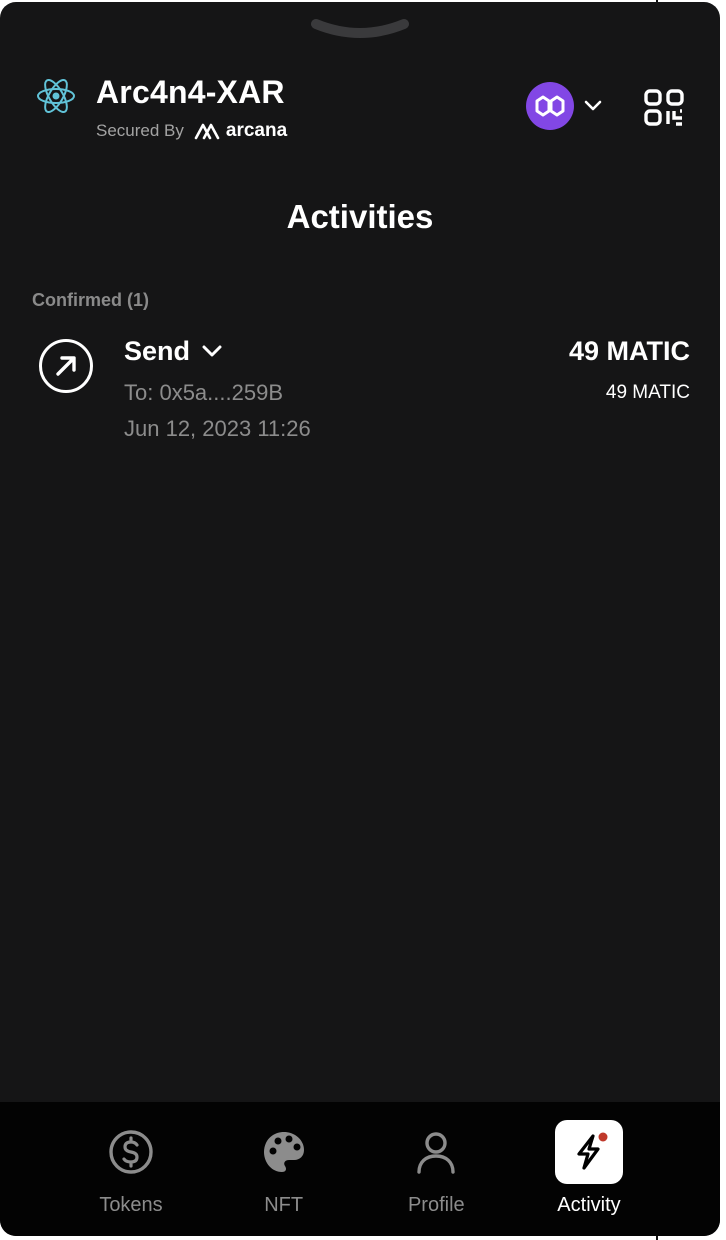 Image resolution: width=726 pixels, height=1240 pixels. What do you see at coordinates (256, 130) in the screenshot?
I see `arcana-brand-text: arcana` at bounding box center [256, 130].